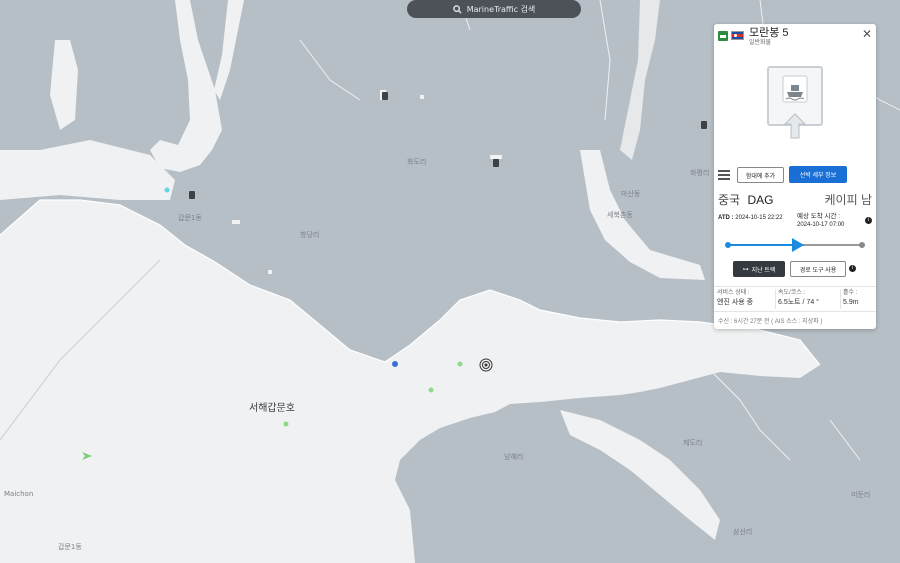 Image resolution: width=900 pixels, height=563 pixels. Describe the element at coordinates (743, 532) in the screenshot. I see `place-label: 삼선리` at that location.